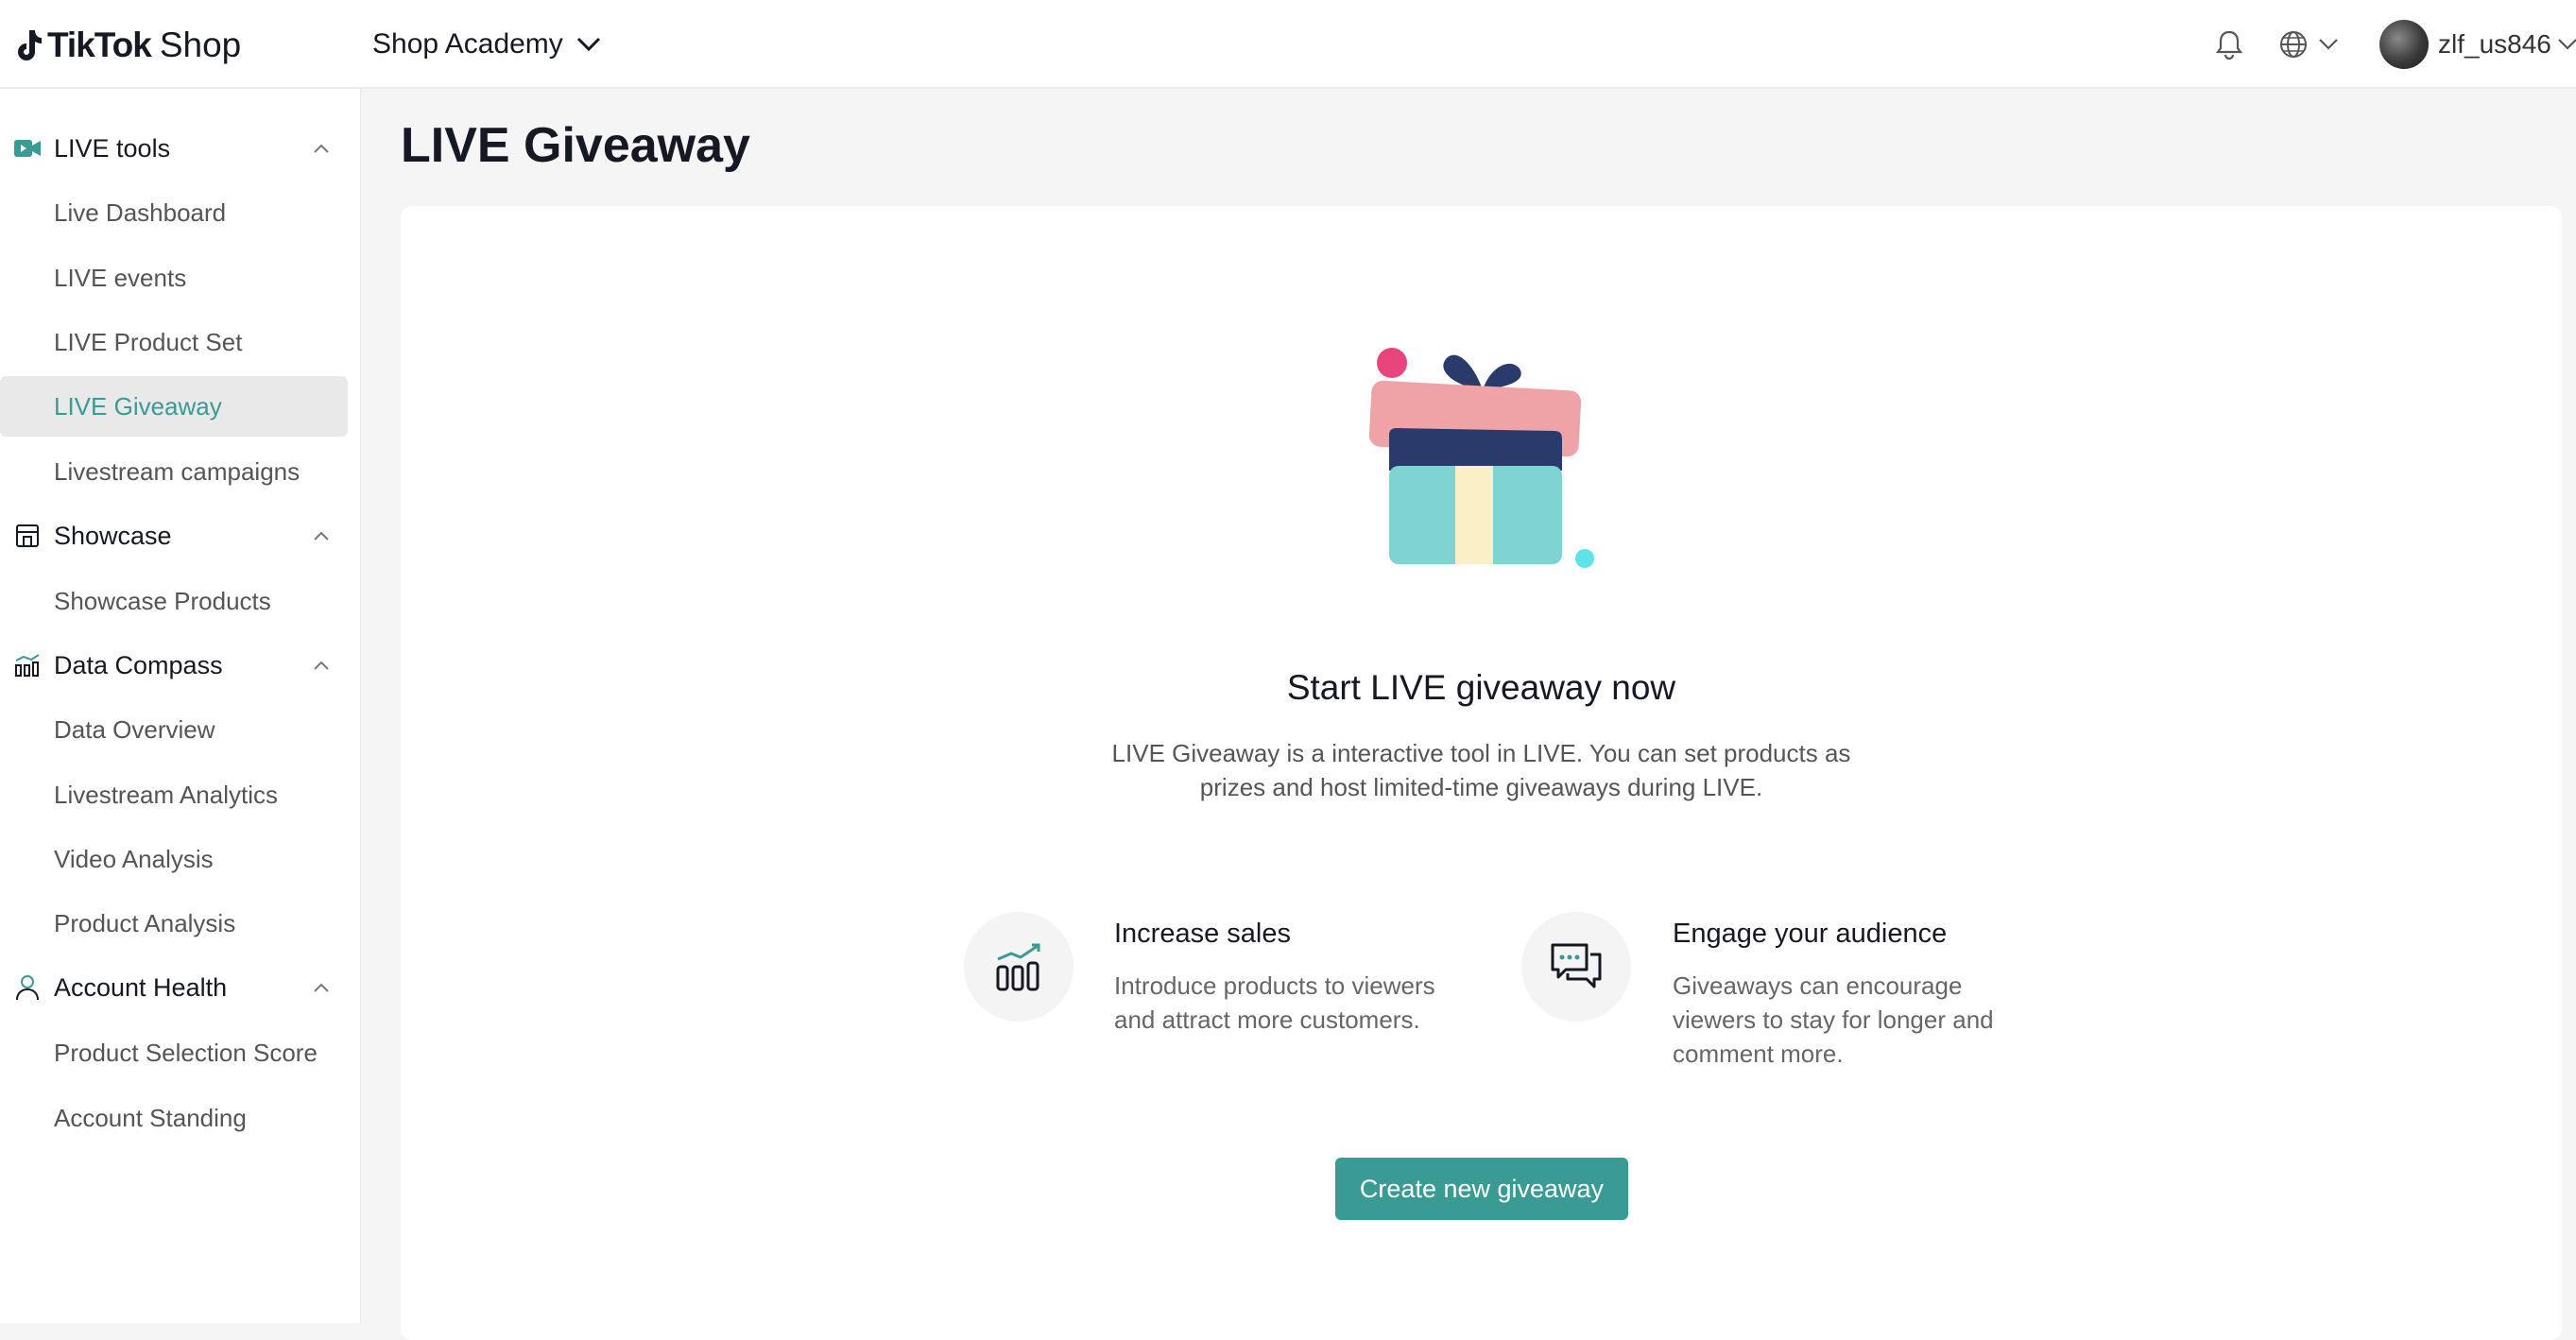 The width and height of the screenshot is (2576, 1340). I want to click on sidebar-item-label: Data Overview, so click(134, 729).